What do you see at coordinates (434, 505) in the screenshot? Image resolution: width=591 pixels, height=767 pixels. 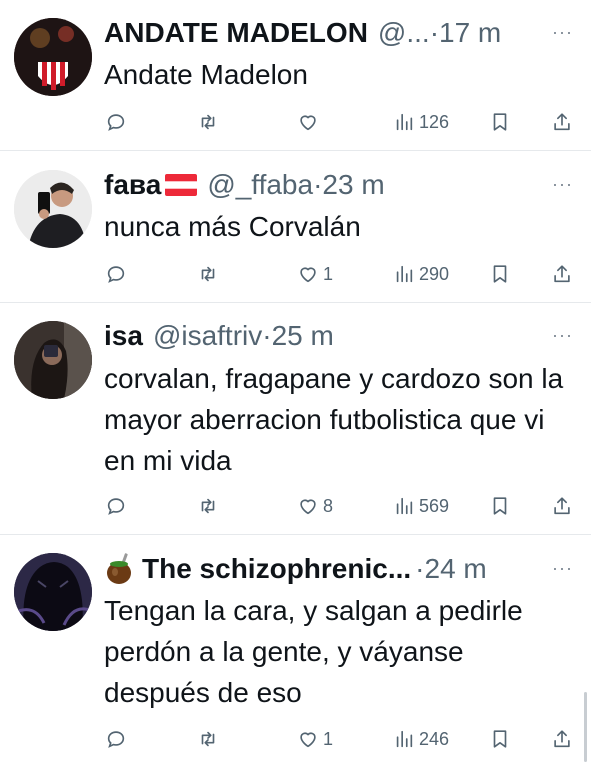 I see `views-count: 569` at bounding box center [434, 505].